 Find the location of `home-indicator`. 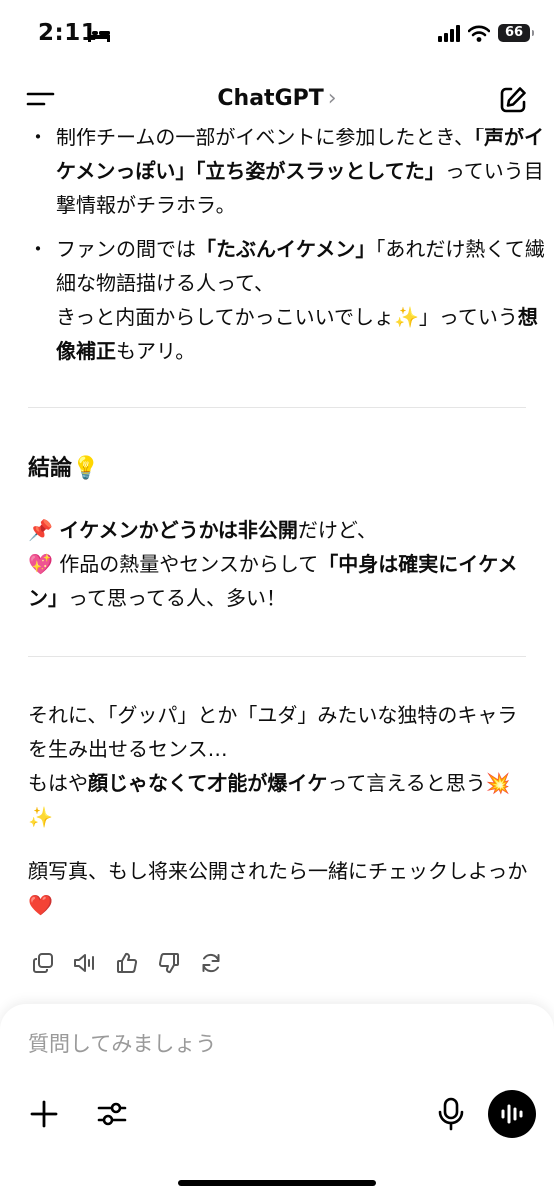

home-indicator is located at coordinates (277, 1183).